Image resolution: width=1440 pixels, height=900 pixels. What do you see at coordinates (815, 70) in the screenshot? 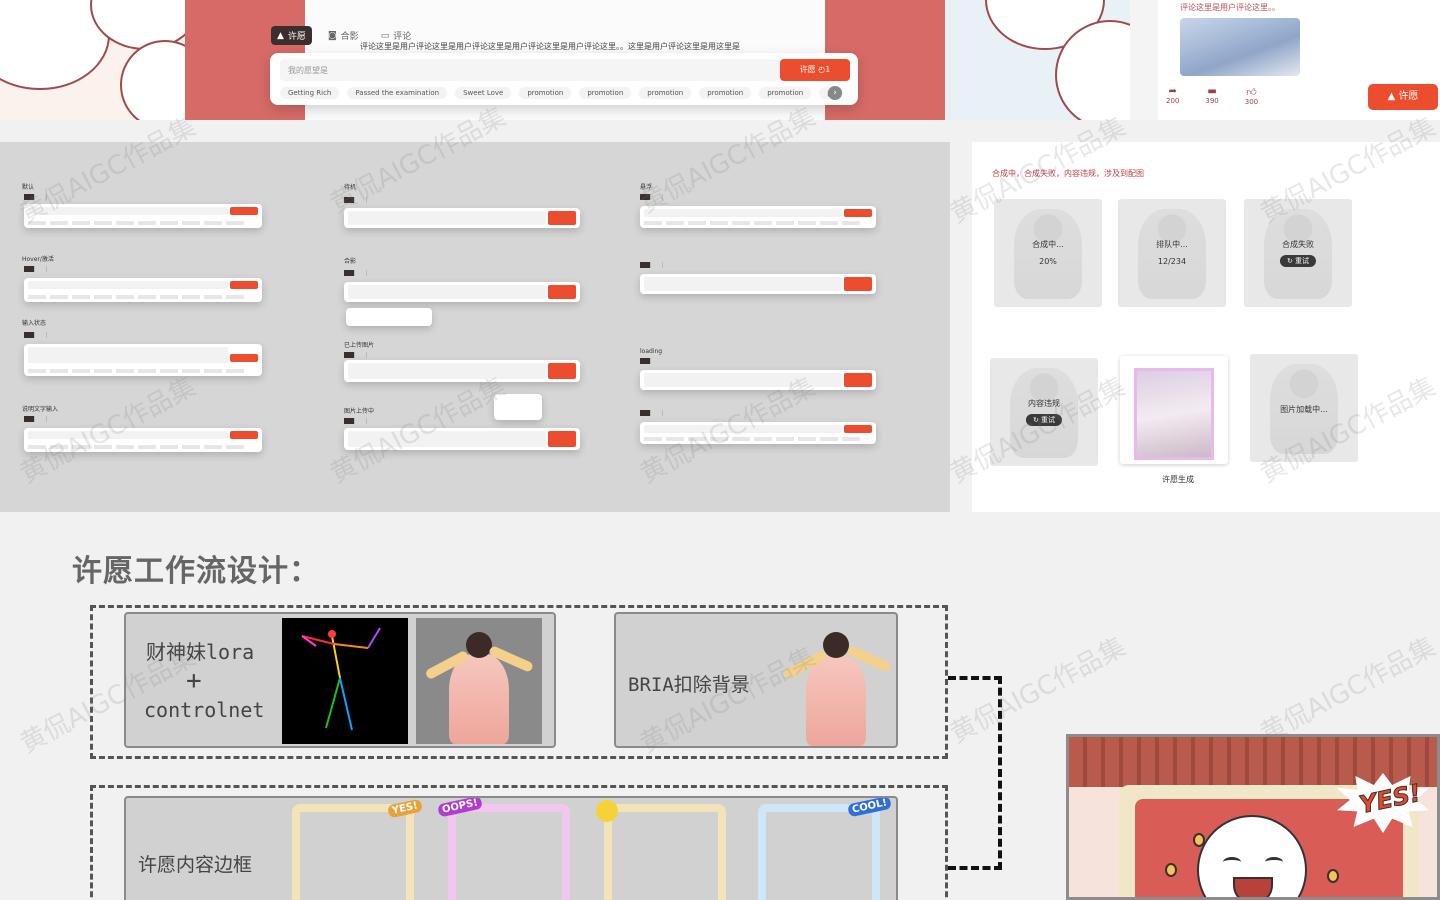
I see `wish-submit-button: 许愿 ◴1` at bounding box center [815, 70].